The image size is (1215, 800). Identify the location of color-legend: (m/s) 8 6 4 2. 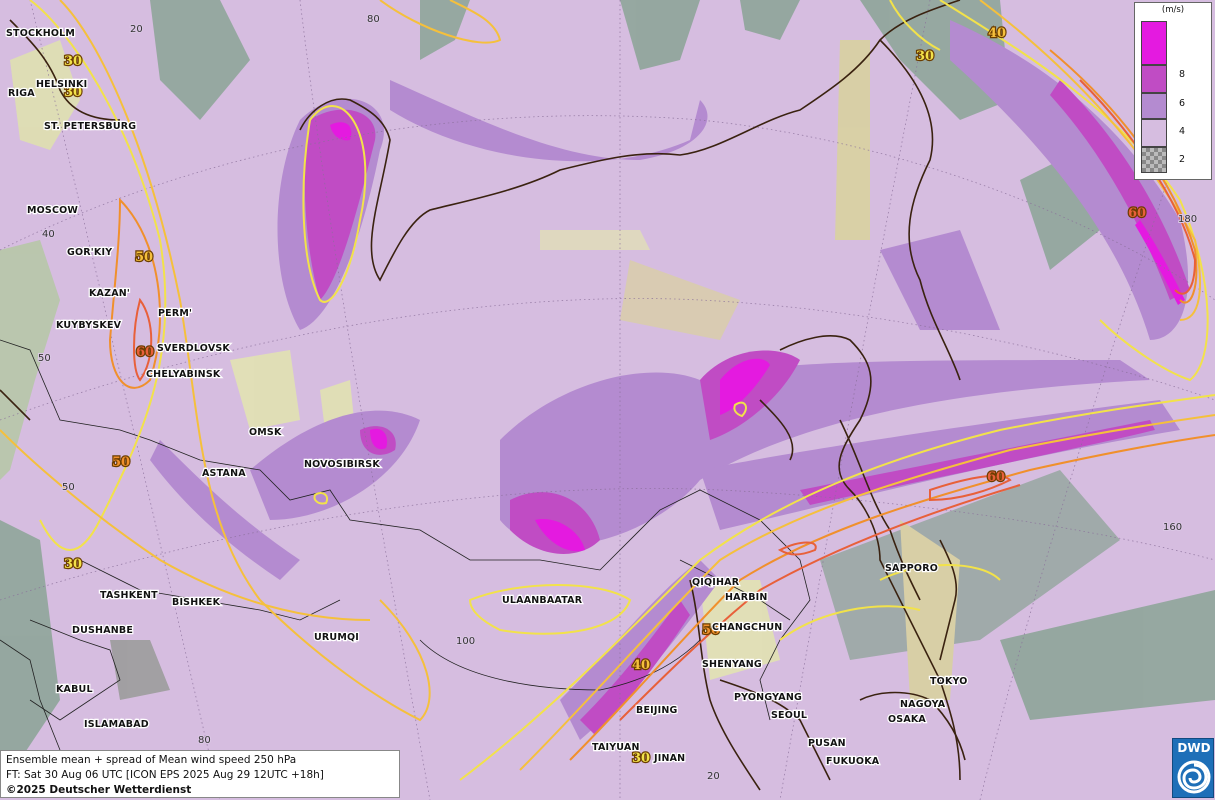
(1173, 91).